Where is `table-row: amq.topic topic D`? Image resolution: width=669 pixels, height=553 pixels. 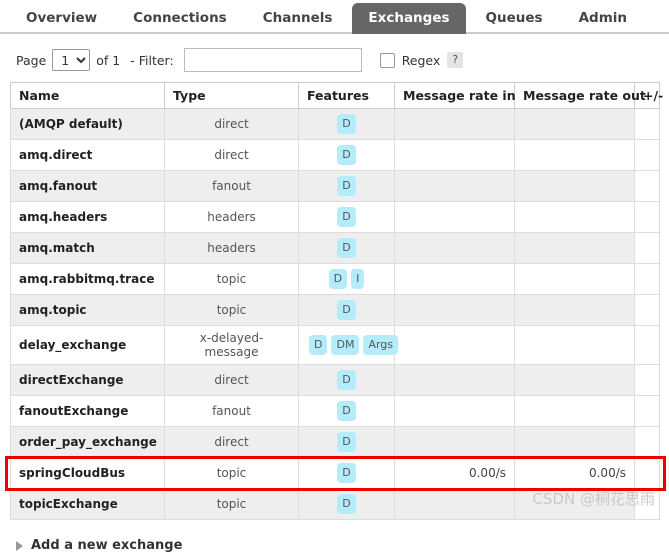 table-row: amq.topic topic D is located at coordinates (335, 310).